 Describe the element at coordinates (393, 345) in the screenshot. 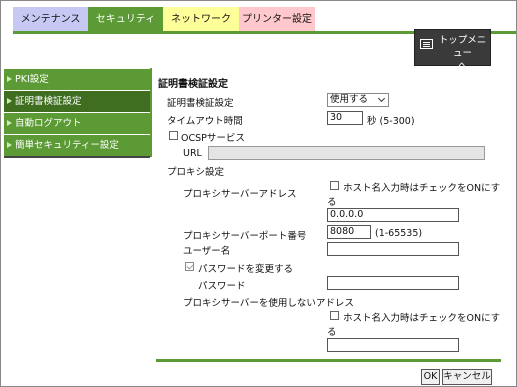

I see `no-proxy-address-input` at that location.